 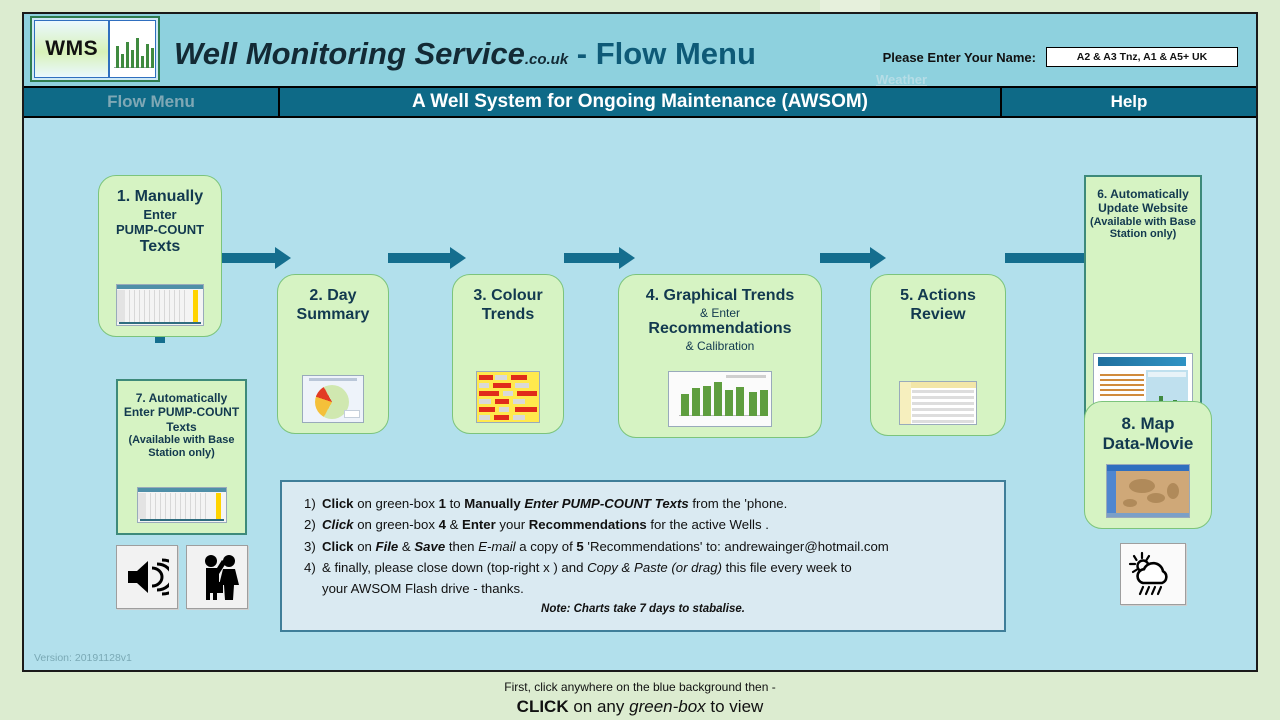 What do you see at coordinates (1148, 423) in the screenshot?
I see `green-box-8-title: 8. Map` at bounding box center [1148, 423].